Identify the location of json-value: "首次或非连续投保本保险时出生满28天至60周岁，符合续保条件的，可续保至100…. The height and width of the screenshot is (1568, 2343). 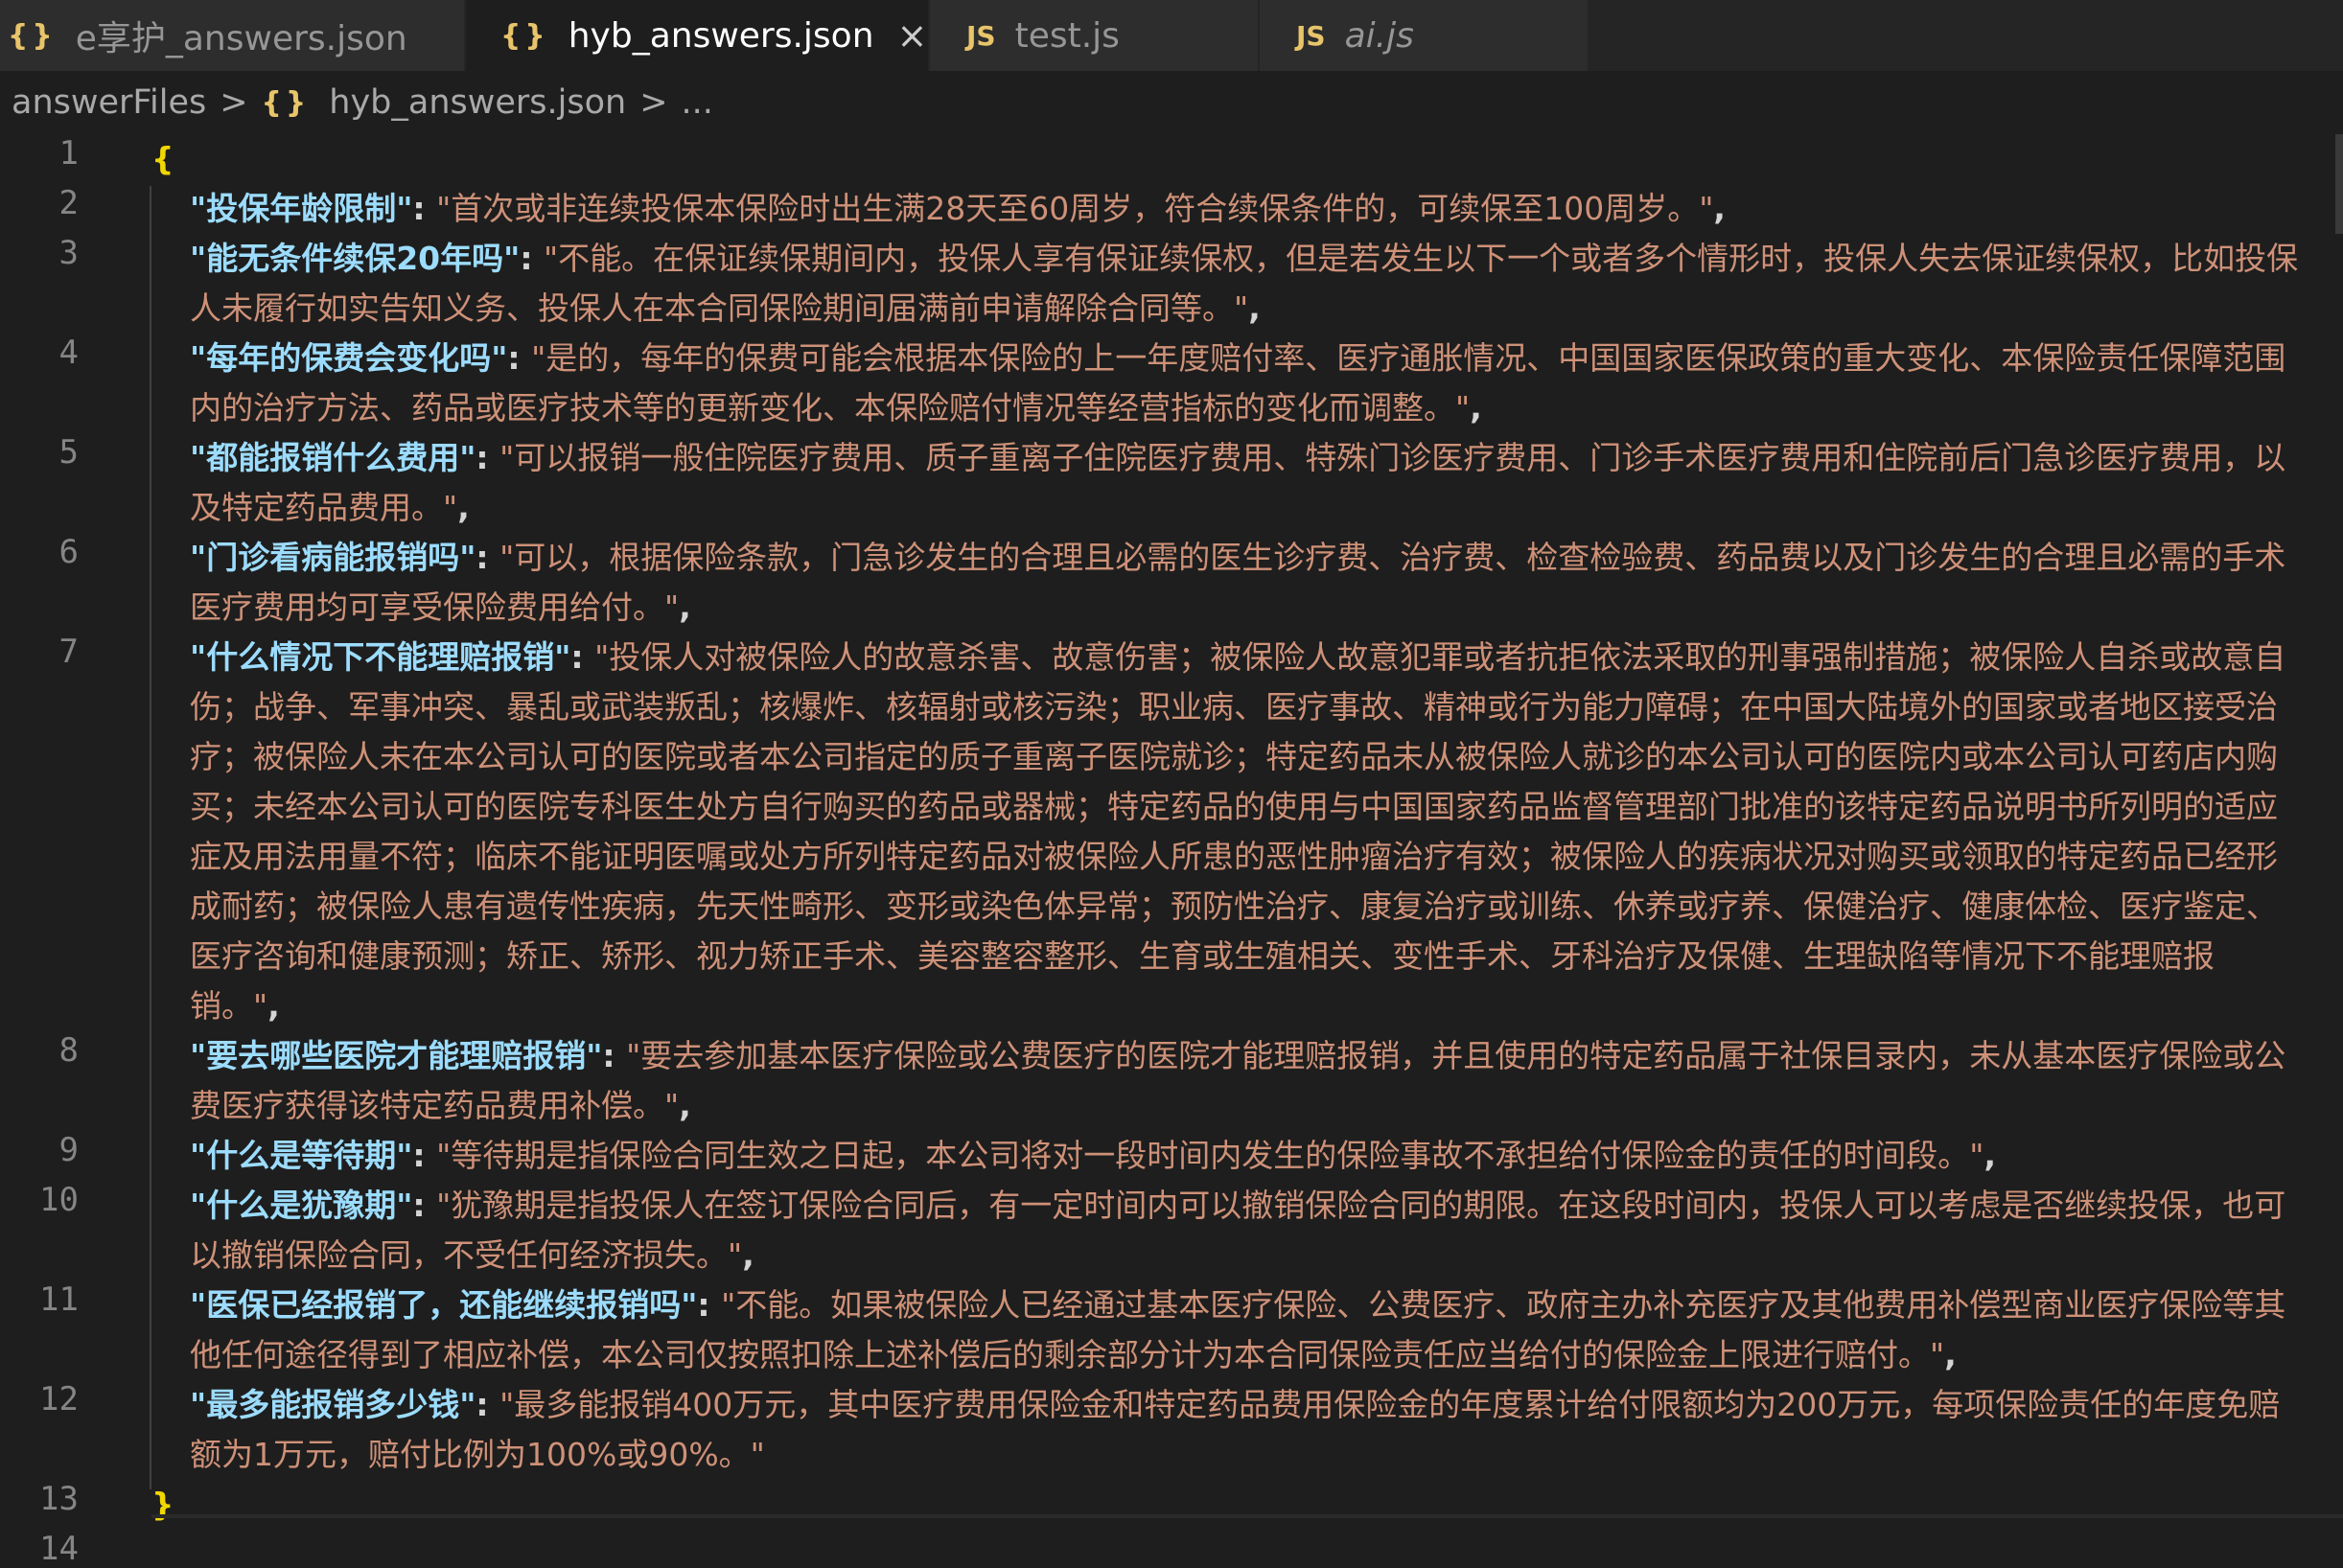
(1075, 208).